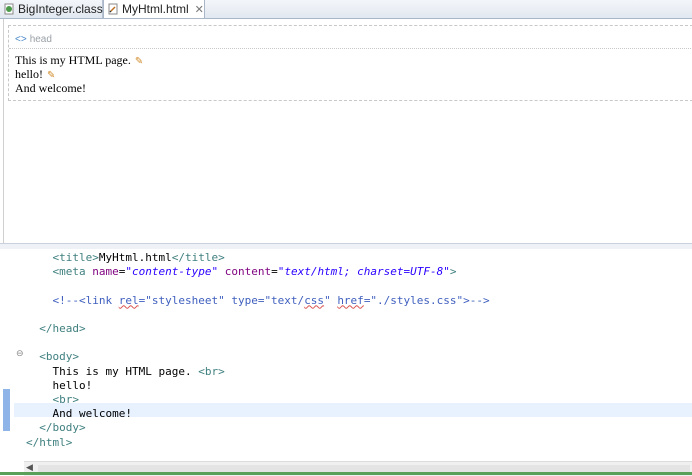  What do you see at coordinates (7, 355) in the screenshot?
I see `editor-gutter` at bounding box center [7, 355].